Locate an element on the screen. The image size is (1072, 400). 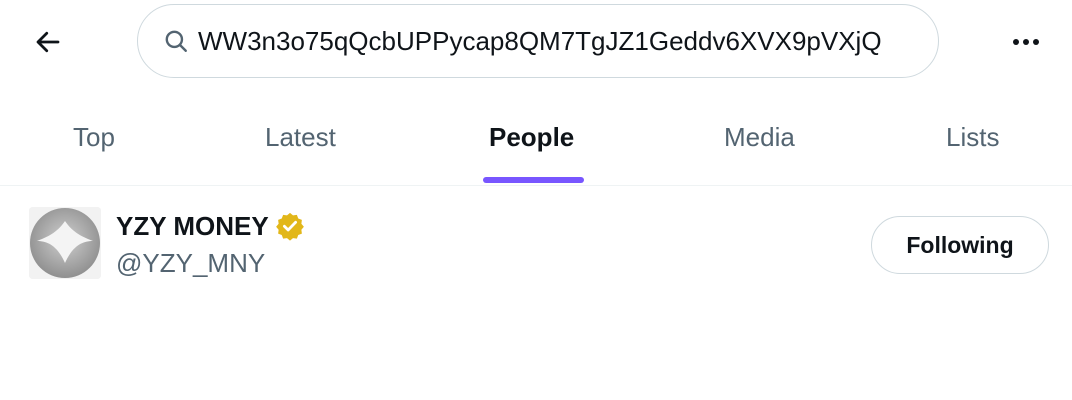
display-name-row: YZY MONEY is located at coordinates (210, 226).